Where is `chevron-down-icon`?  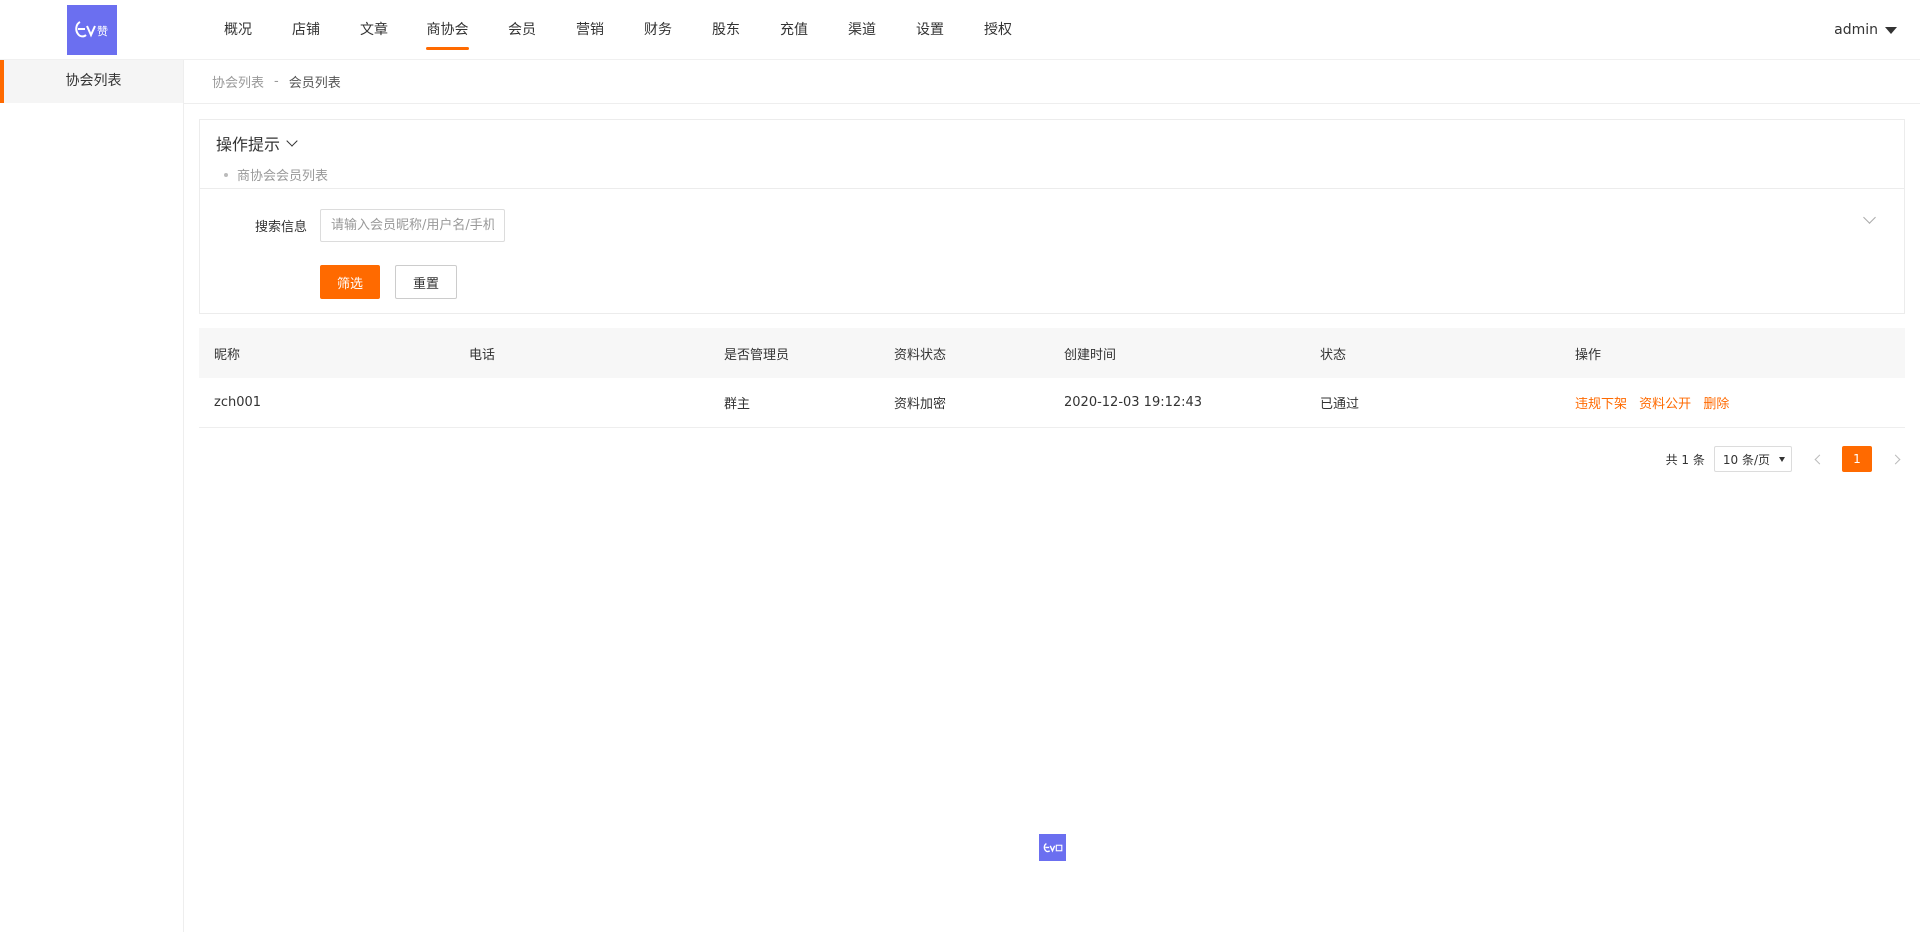
chevron-down-icon is located at coordinates (292, 141).